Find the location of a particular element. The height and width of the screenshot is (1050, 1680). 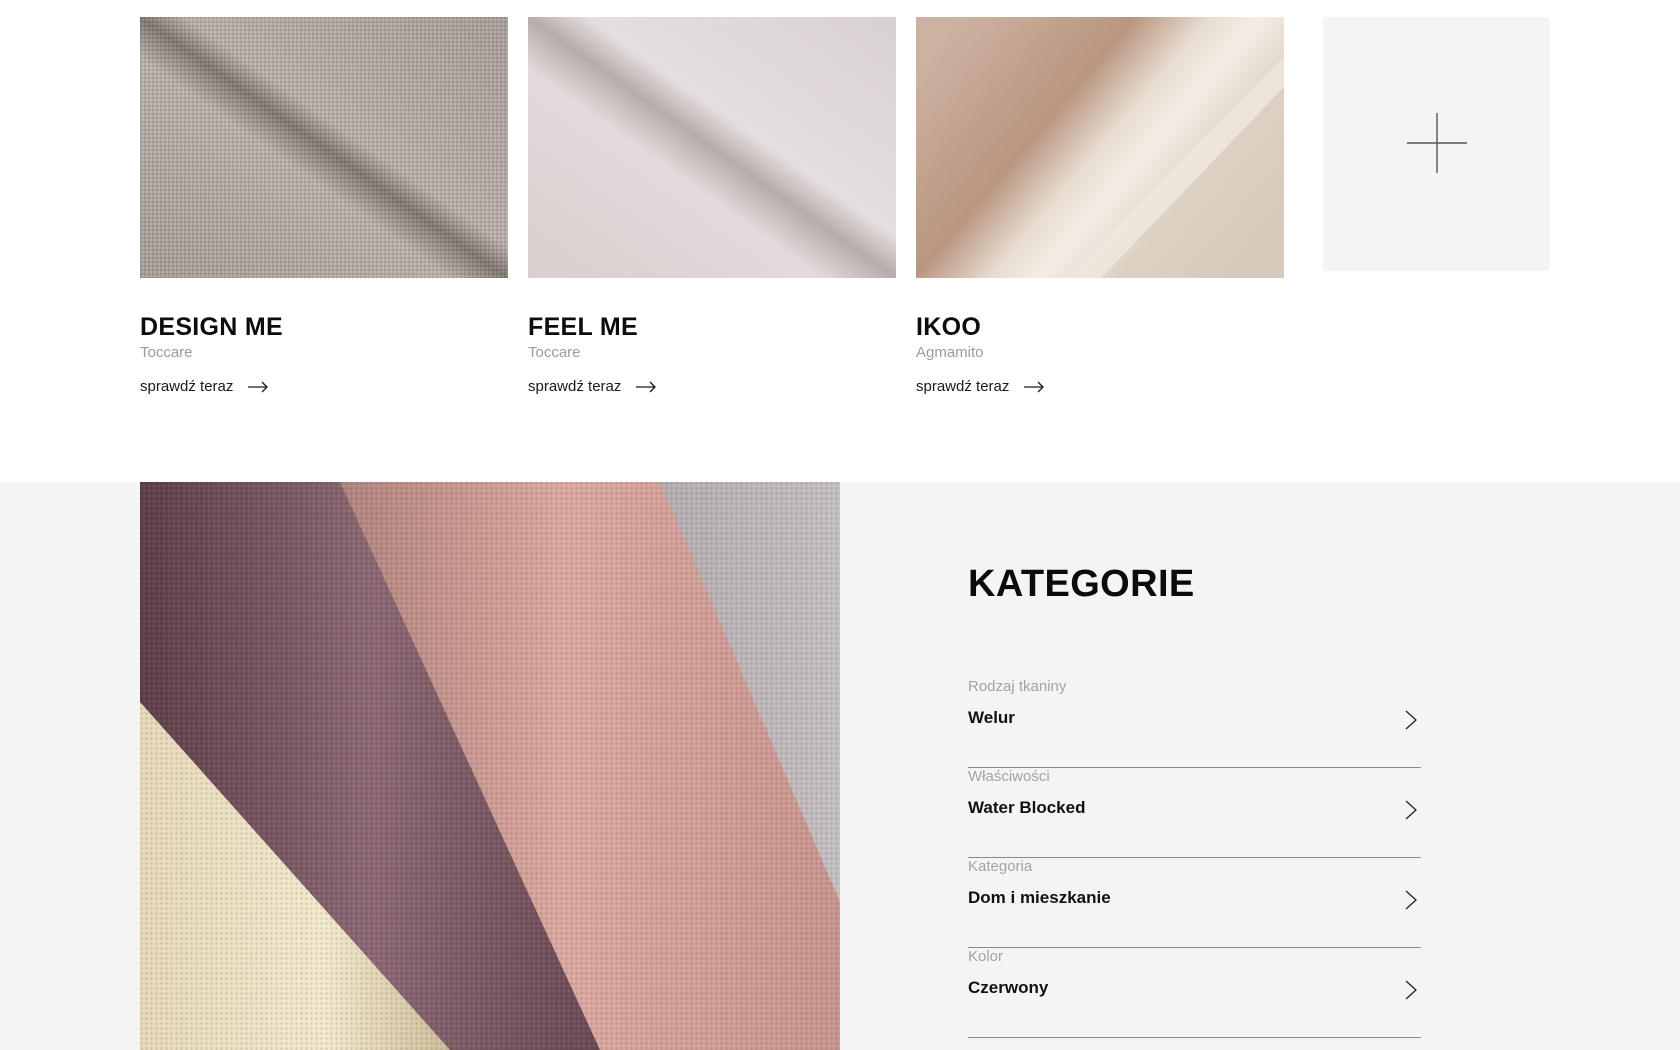

filter-fabric-type: Rodzaj tkaniny Welur is located at coordinates (1194, 723).